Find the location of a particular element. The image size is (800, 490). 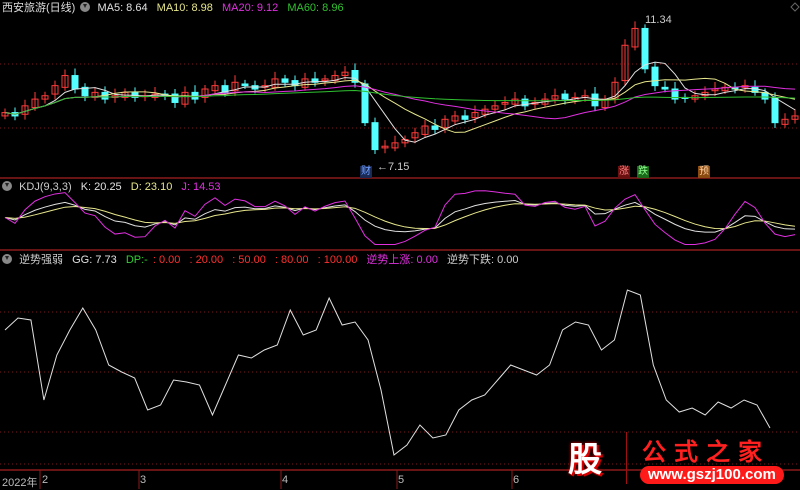

level-80: : 80.00 is located at coordinates (291, 260).